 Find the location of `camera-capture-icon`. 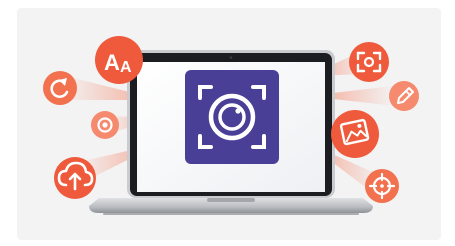

camera-capture-icon is located at coordinates (232, 117).